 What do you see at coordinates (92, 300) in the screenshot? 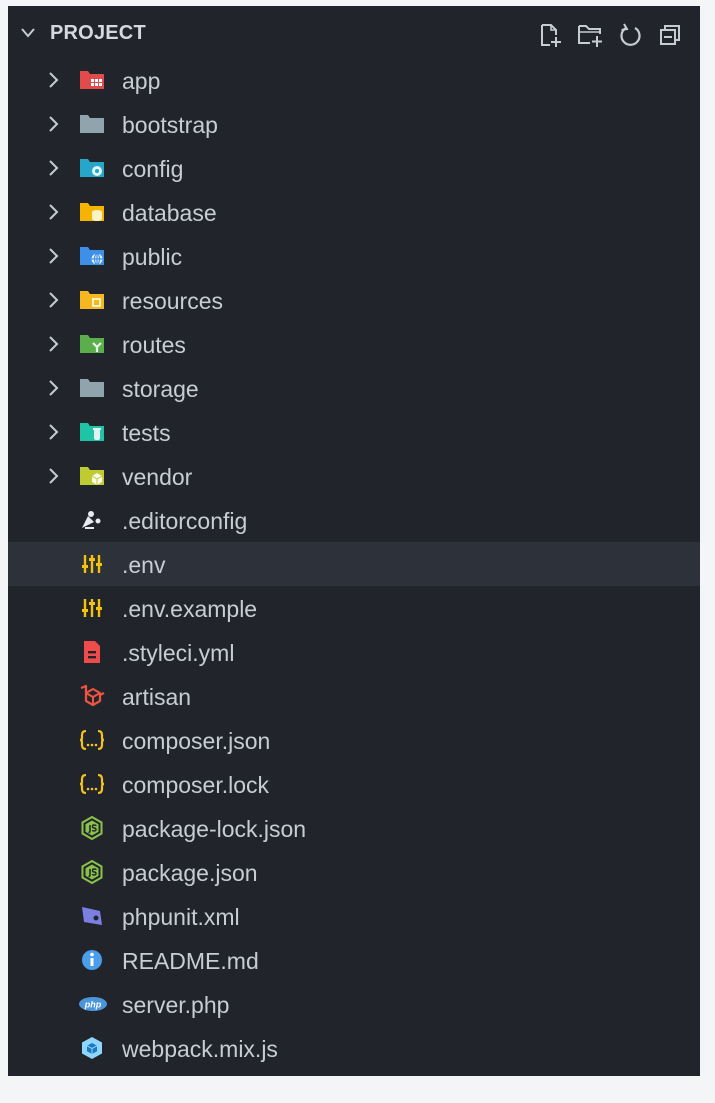
I see `folder-resources-icon` at bounding box center [92, 300].